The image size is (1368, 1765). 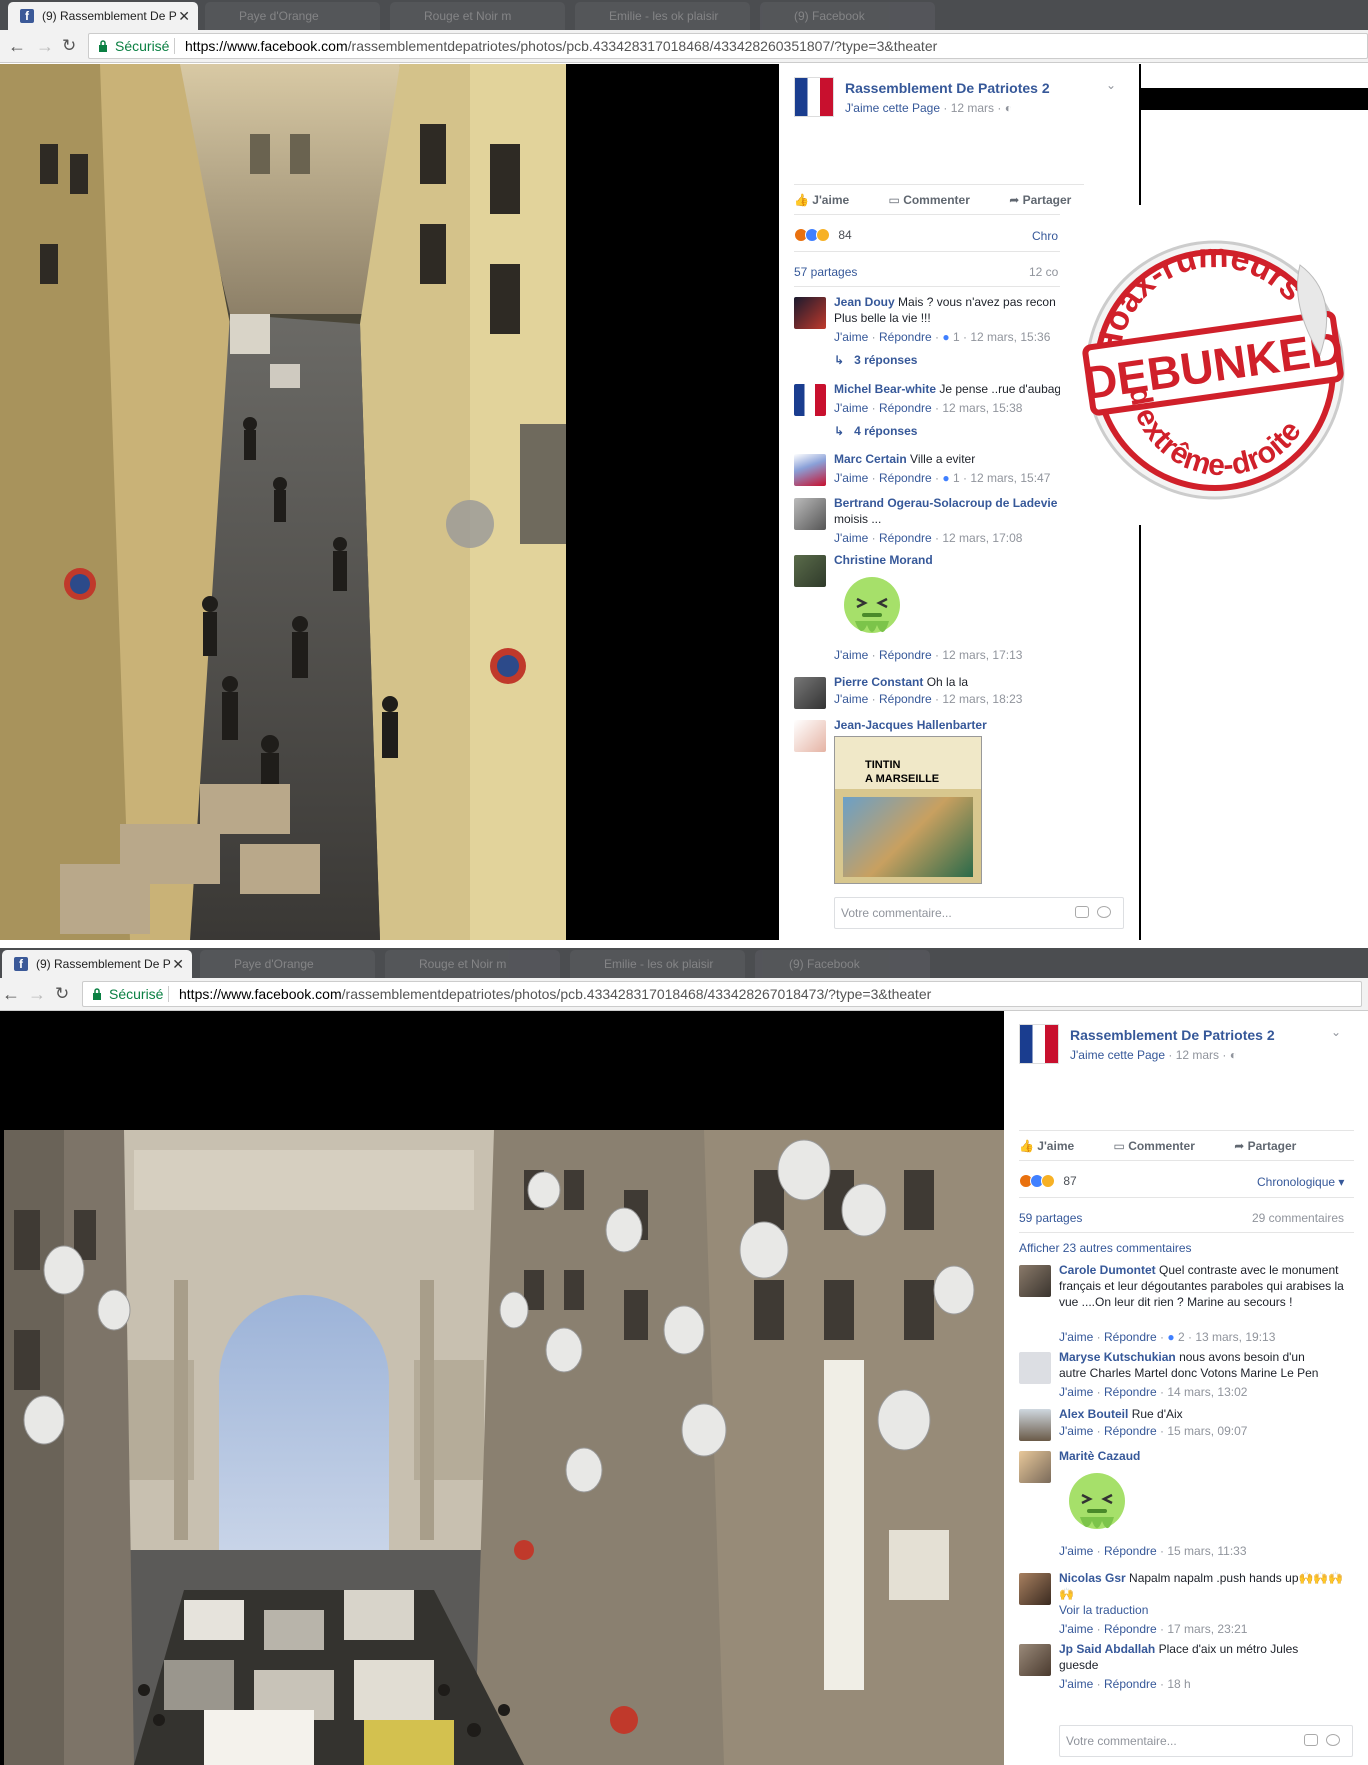 I want to click on sort-dropdown: Chro, so click(x=1045, y=236).